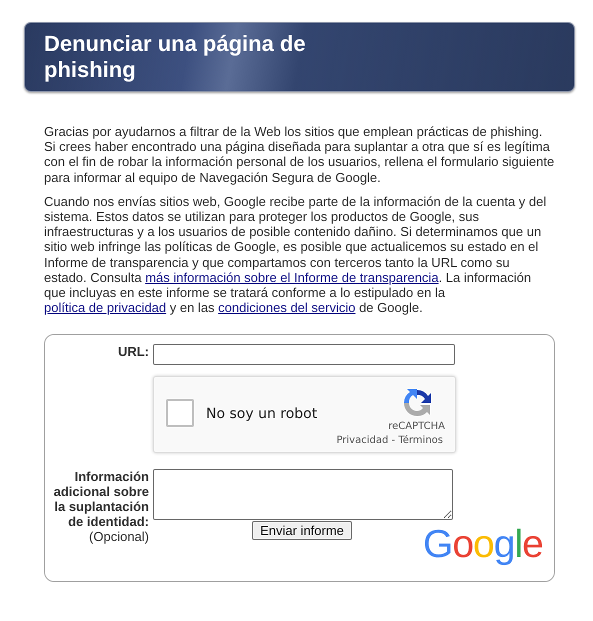  What do you see at coordinates (101, 499) in the screenshot?
I see `details-label: Información adicional sobre la suplantación de identidad:` at bounding box center [101, 499].